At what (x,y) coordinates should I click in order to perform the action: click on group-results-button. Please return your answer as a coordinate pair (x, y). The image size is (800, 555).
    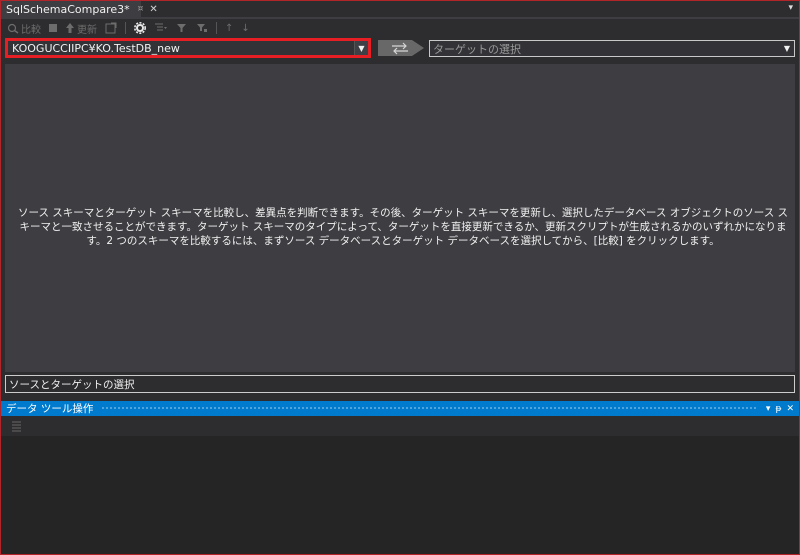
    Looking at the image, I should click on (161, 28).